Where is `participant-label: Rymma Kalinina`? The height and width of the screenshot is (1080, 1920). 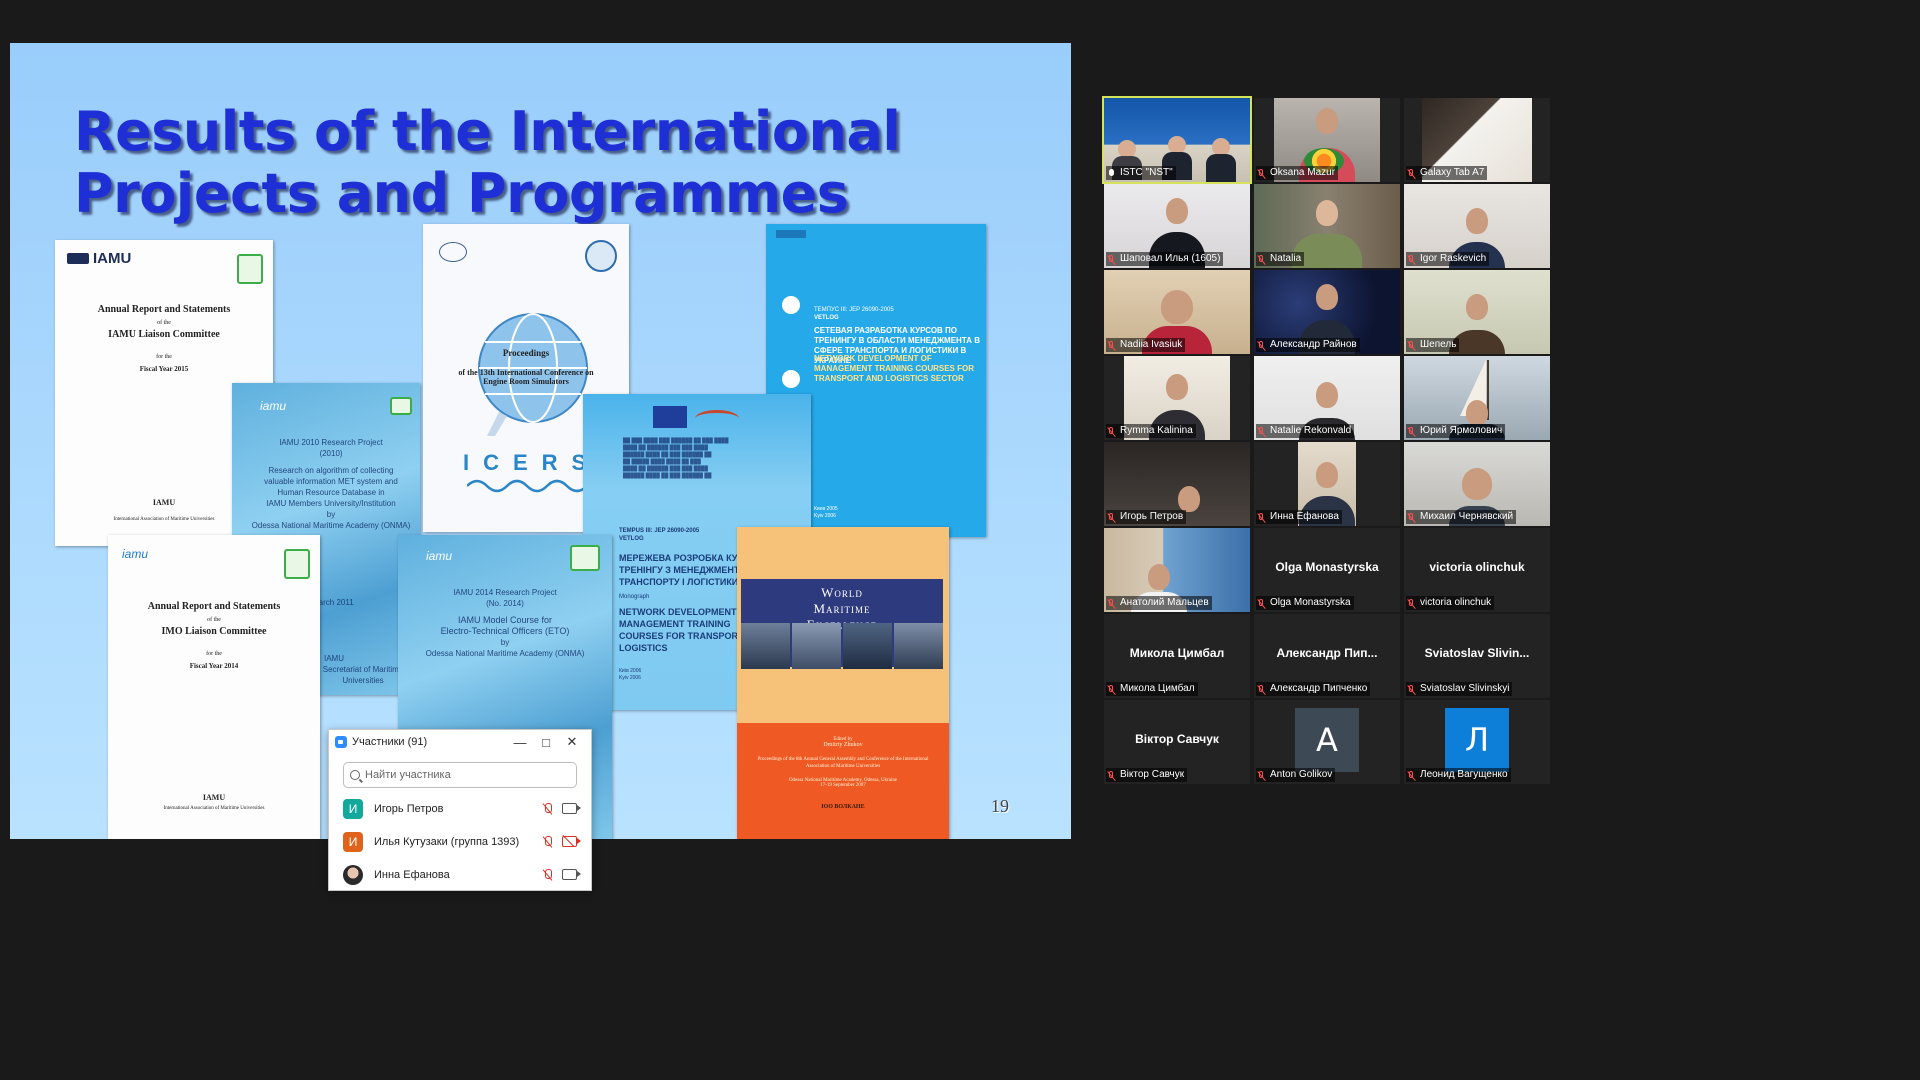
participant-label: Rymma Kalinina is located at coordinates (1151, 431).